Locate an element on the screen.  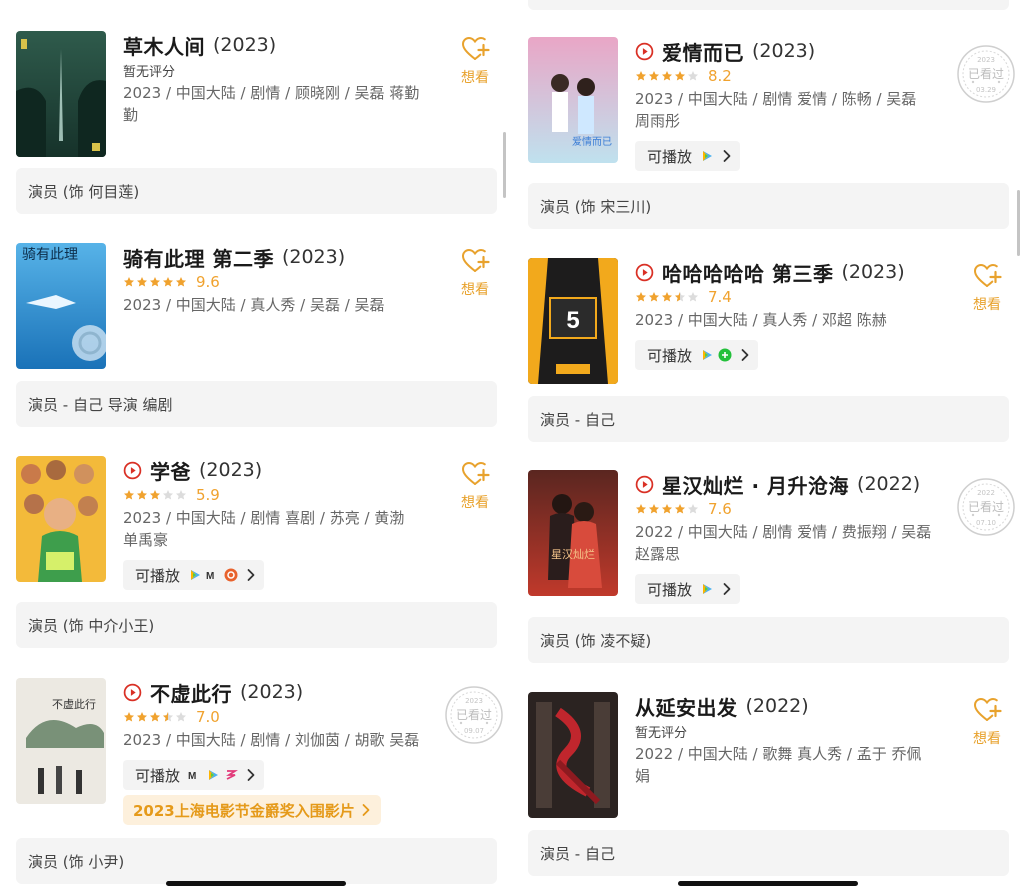
svg-text: 骑有此理 is located at coordinates (50, 255).